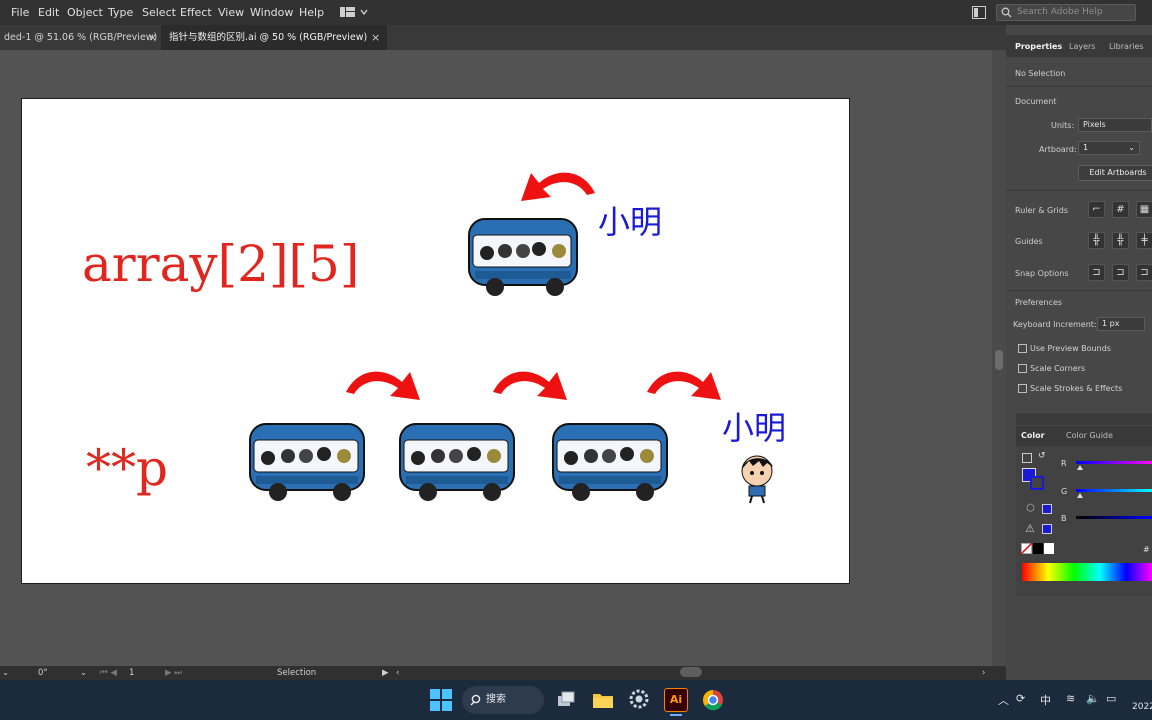 The height and width of the screenshot is (720, 1152). What do you see at coordinates (1037, 483) in the screenshot?
I see `stroke-swatch` at bounding box center [1037, 483].